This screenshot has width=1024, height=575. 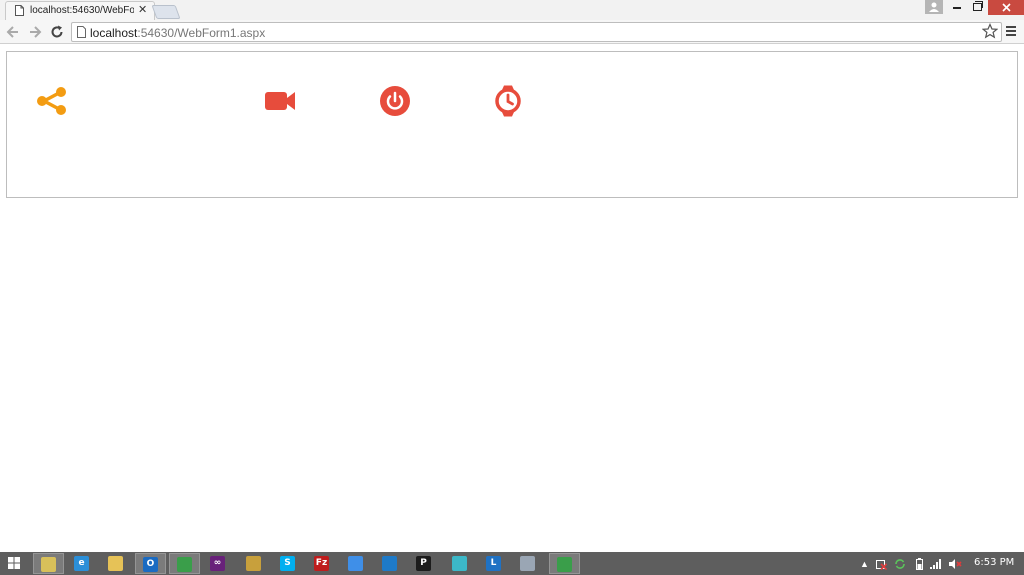 What do you see at coordinates (955, 564) in the screenshot?
I see `volume-muted-icon` at bounding box center [955, 564].